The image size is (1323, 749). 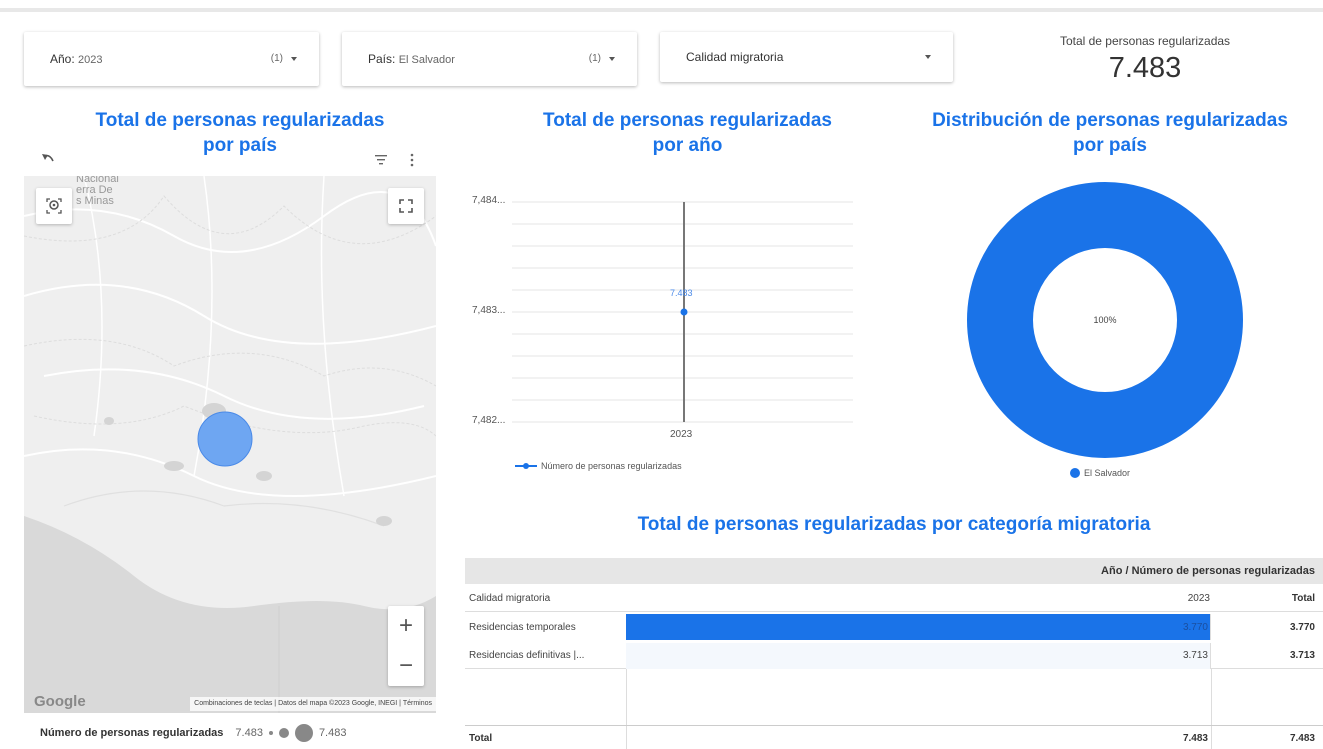 What do you see at coordinates (1075, 473) in the screenshot?
I see `legend-dot` at bounding box center [1075, 473].